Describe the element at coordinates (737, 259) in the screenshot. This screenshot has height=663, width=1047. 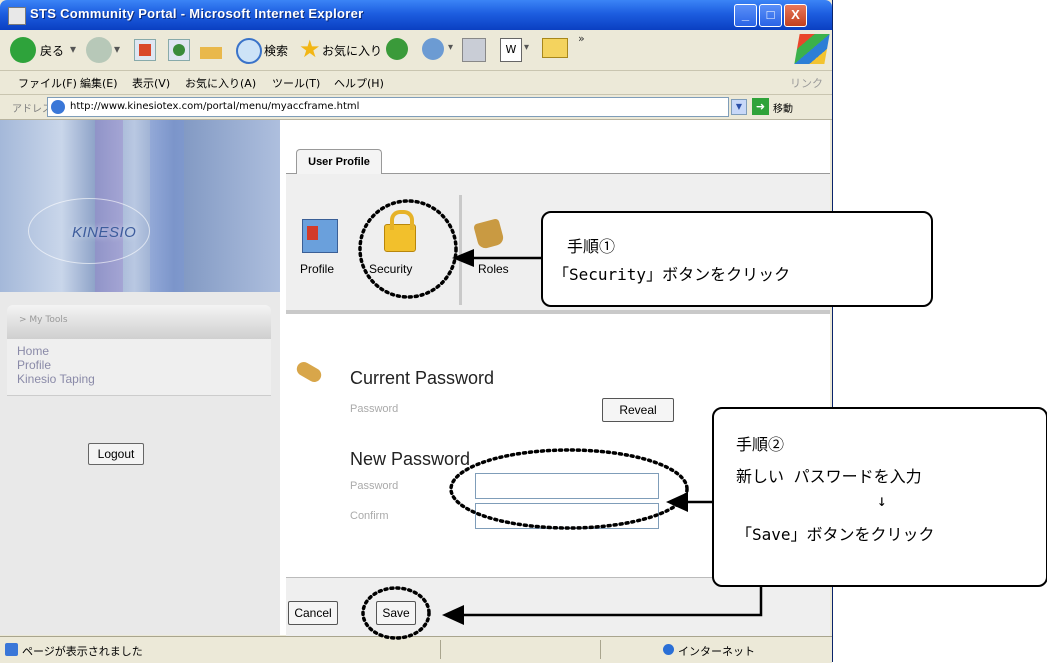
I see `step1-callout: 手順① 「Security」ボタンをクリック` at that location.